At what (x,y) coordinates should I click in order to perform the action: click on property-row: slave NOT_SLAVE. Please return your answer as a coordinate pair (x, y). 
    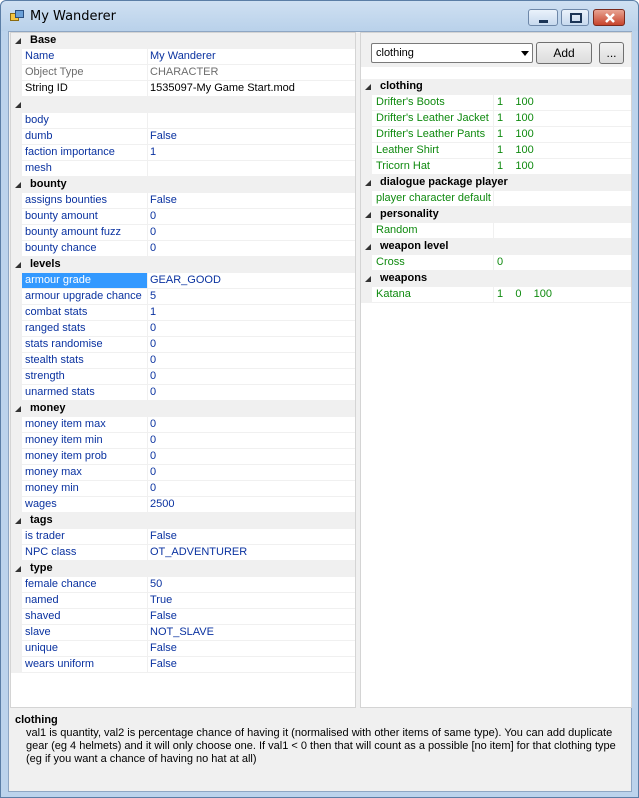
    Looking at the image, I should click on (183, 633).